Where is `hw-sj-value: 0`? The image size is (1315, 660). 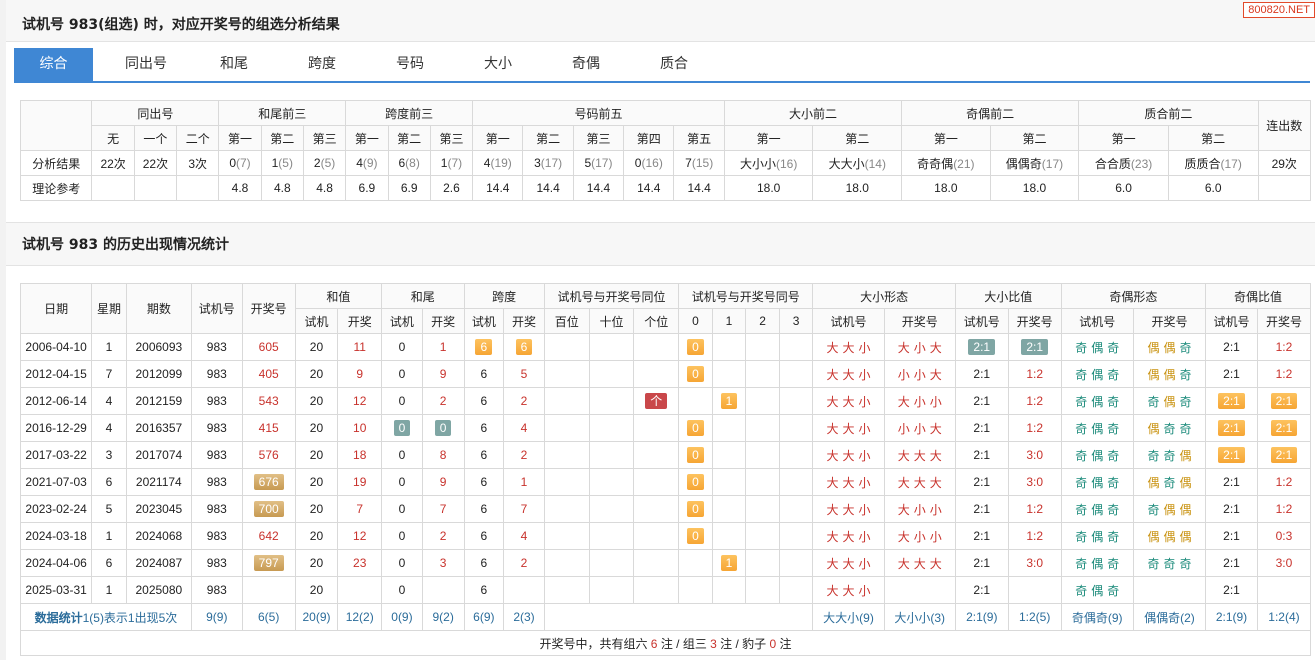 hw-sj-value: 0 is located at coordinates (402, 428).